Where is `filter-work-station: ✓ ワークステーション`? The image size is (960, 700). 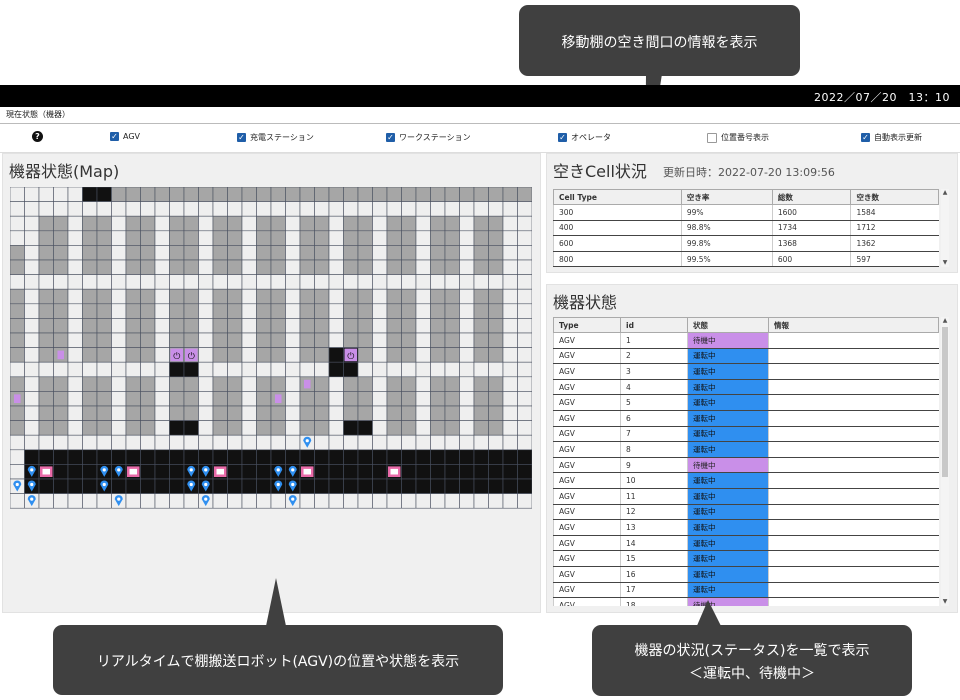 filter-work-station: ✓ ワークステーション is located at coordinates (428, 137).